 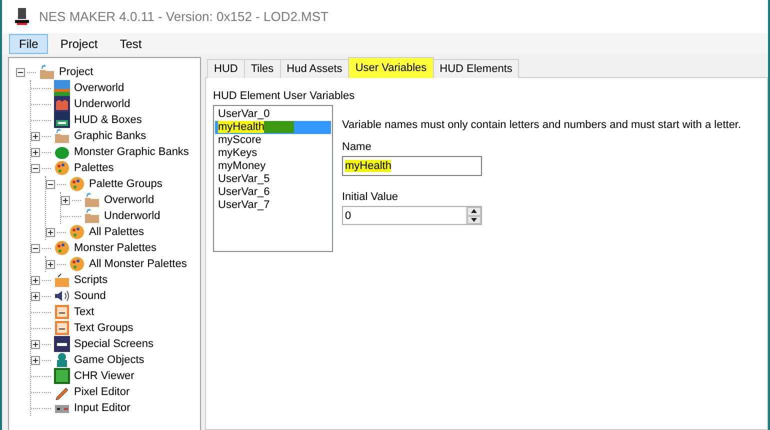 What do you see at coordinates (273, 153) in the screenshot?
I see `list-item: myKeys` at bounding box center [273, 153].